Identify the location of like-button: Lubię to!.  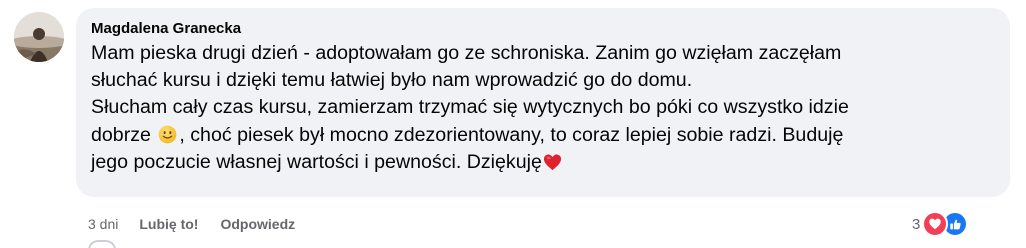
(168, 224).